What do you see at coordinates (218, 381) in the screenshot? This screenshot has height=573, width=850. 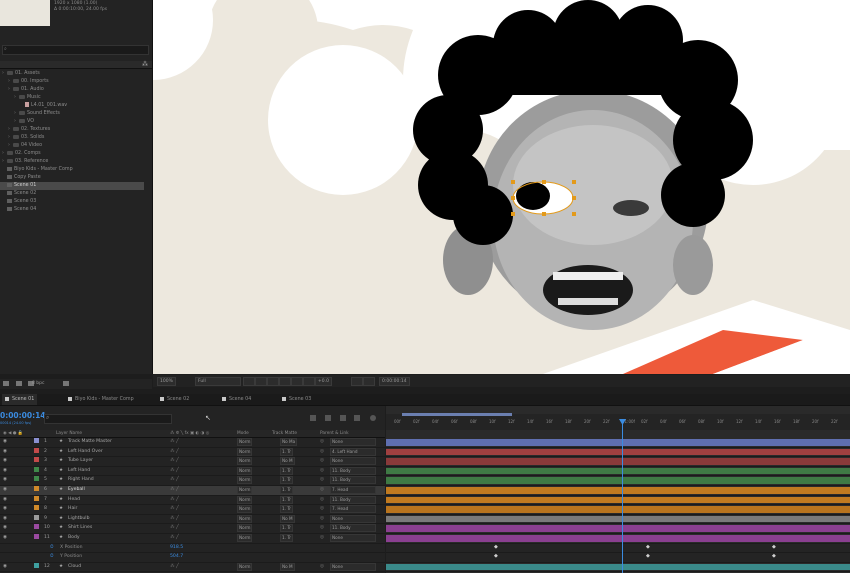 I see `resolution-dropdown: Full` at bounding box center [218, 381].